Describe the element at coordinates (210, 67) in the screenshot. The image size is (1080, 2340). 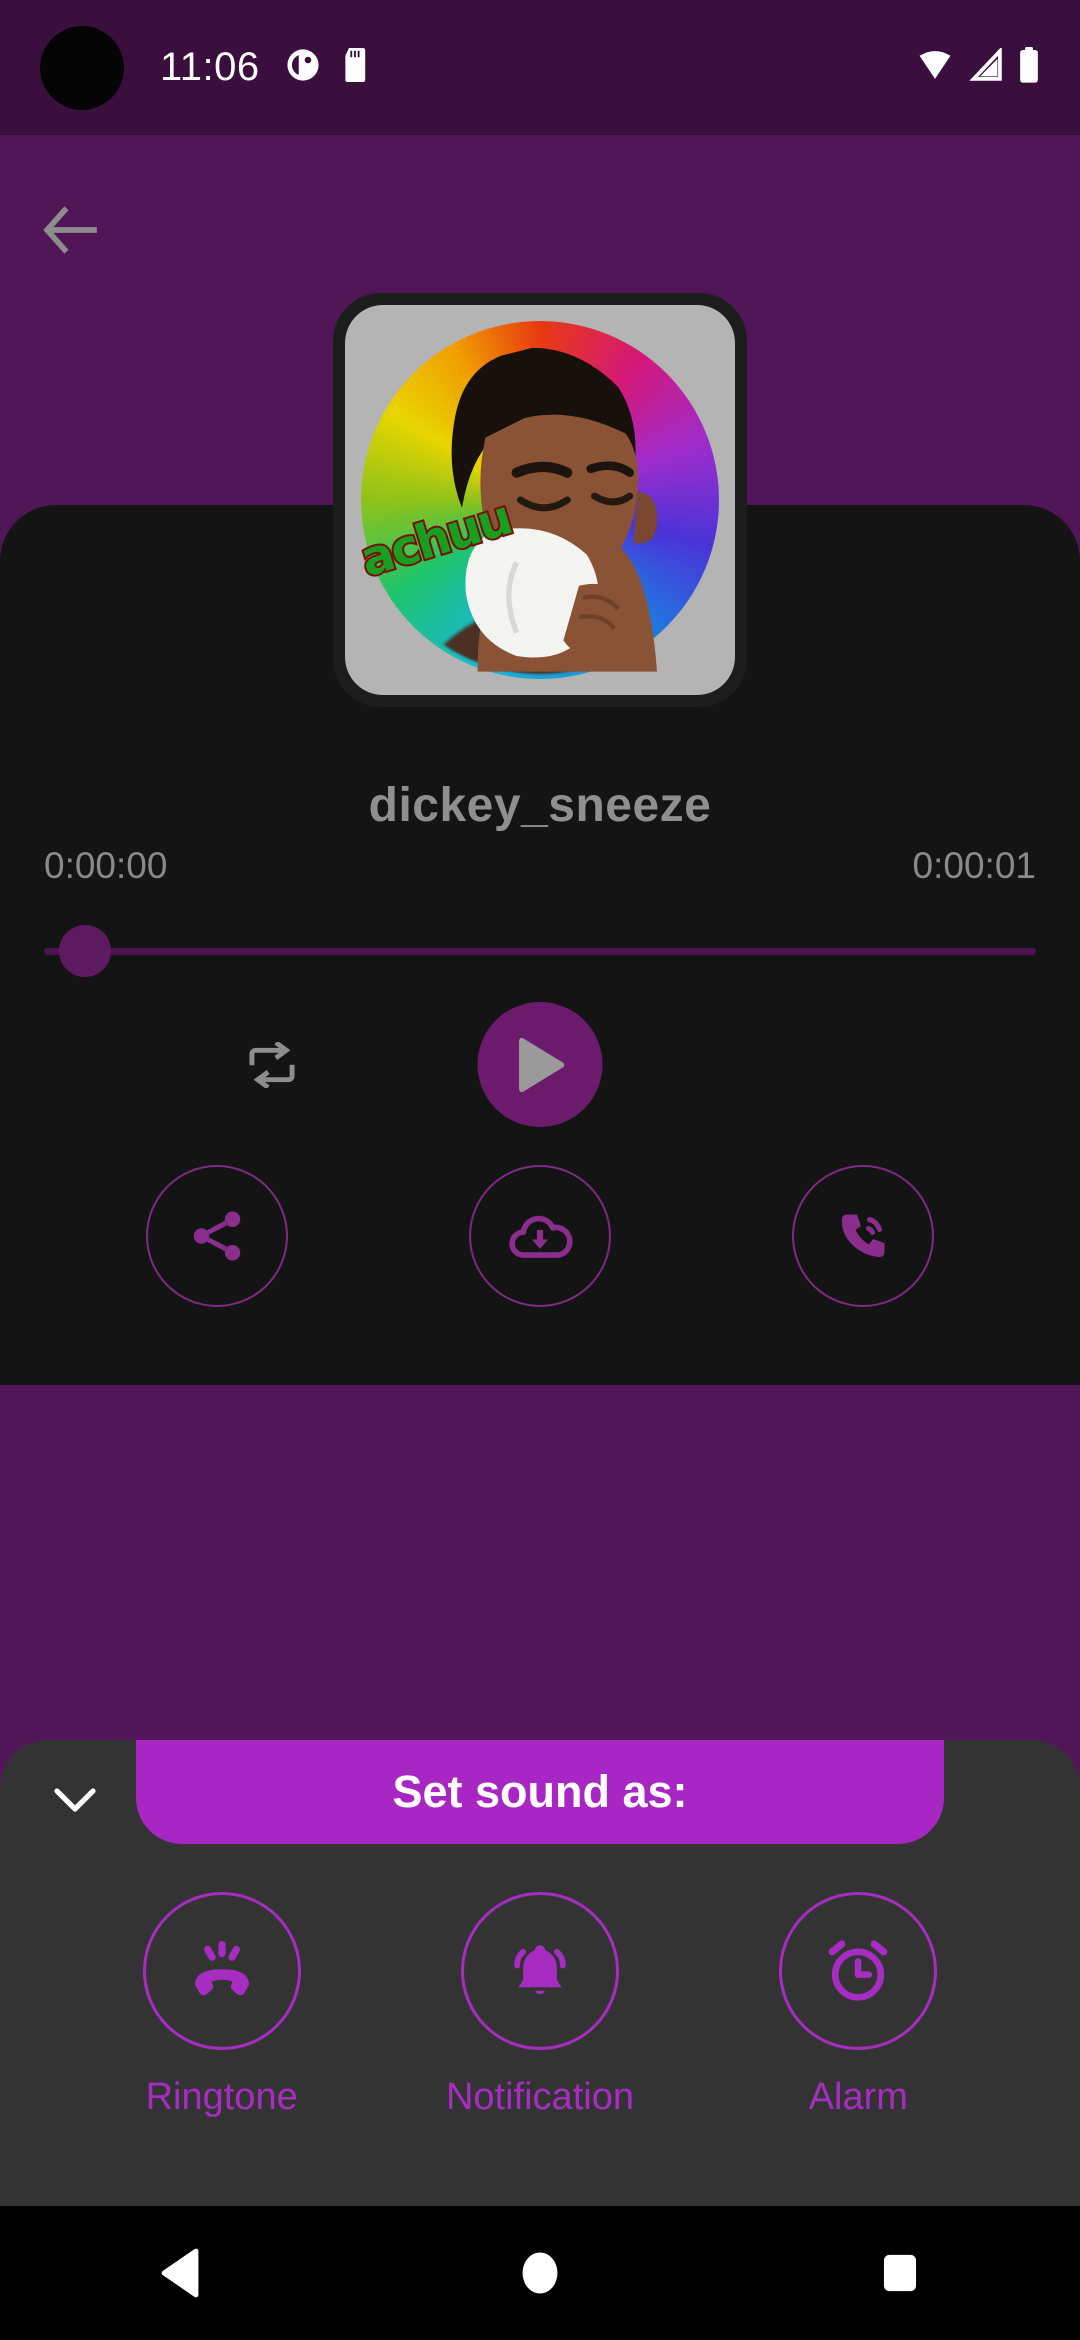
I see `status-bar-clock: 11:06` at that location.